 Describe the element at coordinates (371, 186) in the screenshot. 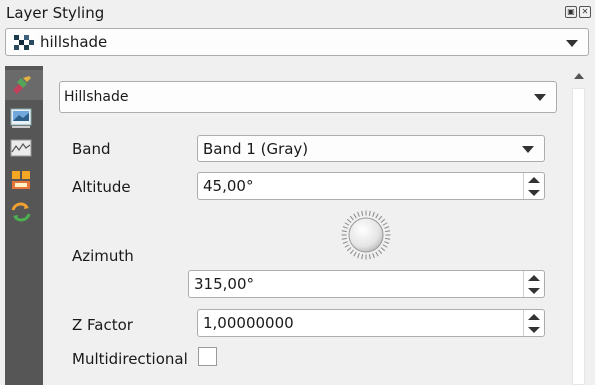

I see `altitude-spinbox: 45,00°` at that location.